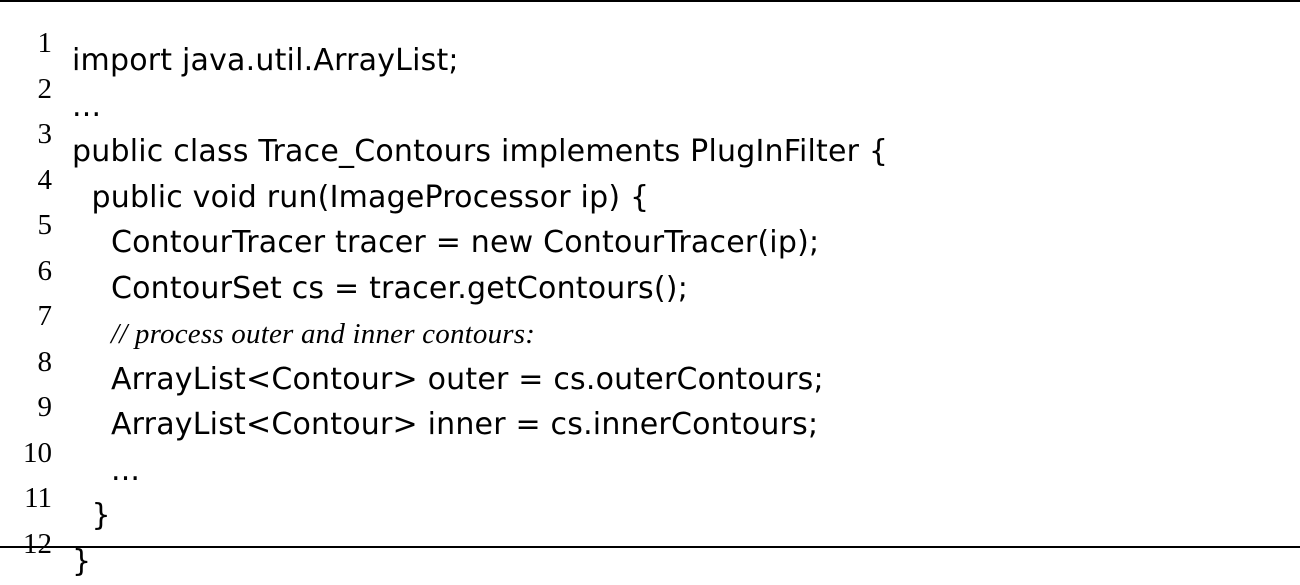 The image size is (1300, 585). Describe the element at coordinates (650, 40) in the screenshot. I see `code-line-1: 1 import java.util.ArrayList;` at that location.